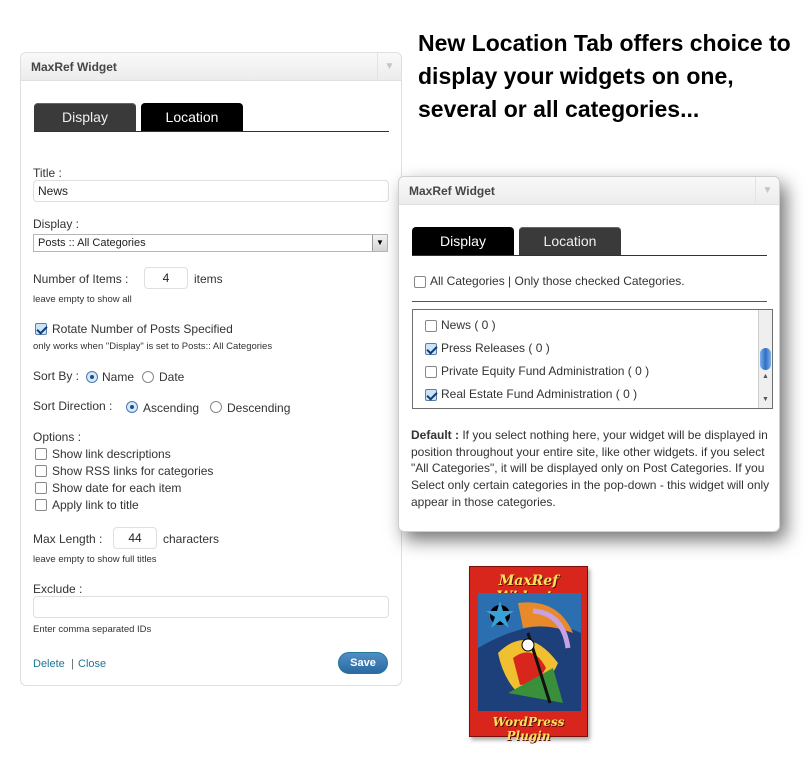 The width and height of the screenshot is (811, 769). What do you see at coordinates (363, 663) in the screenshot?
I see `save-button: Save` at bounding box center [363, 663].